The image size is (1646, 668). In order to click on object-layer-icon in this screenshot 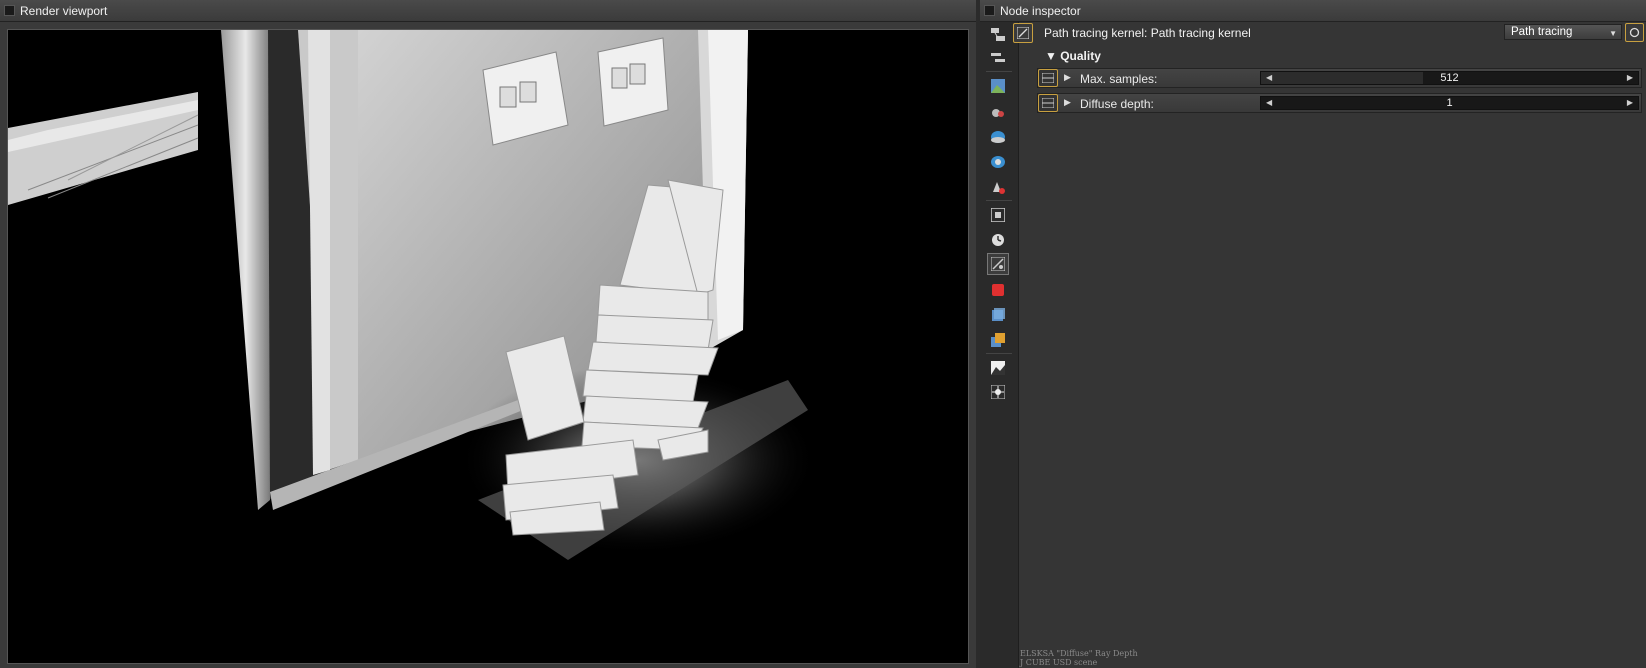, I will do `click(998, 315)`.